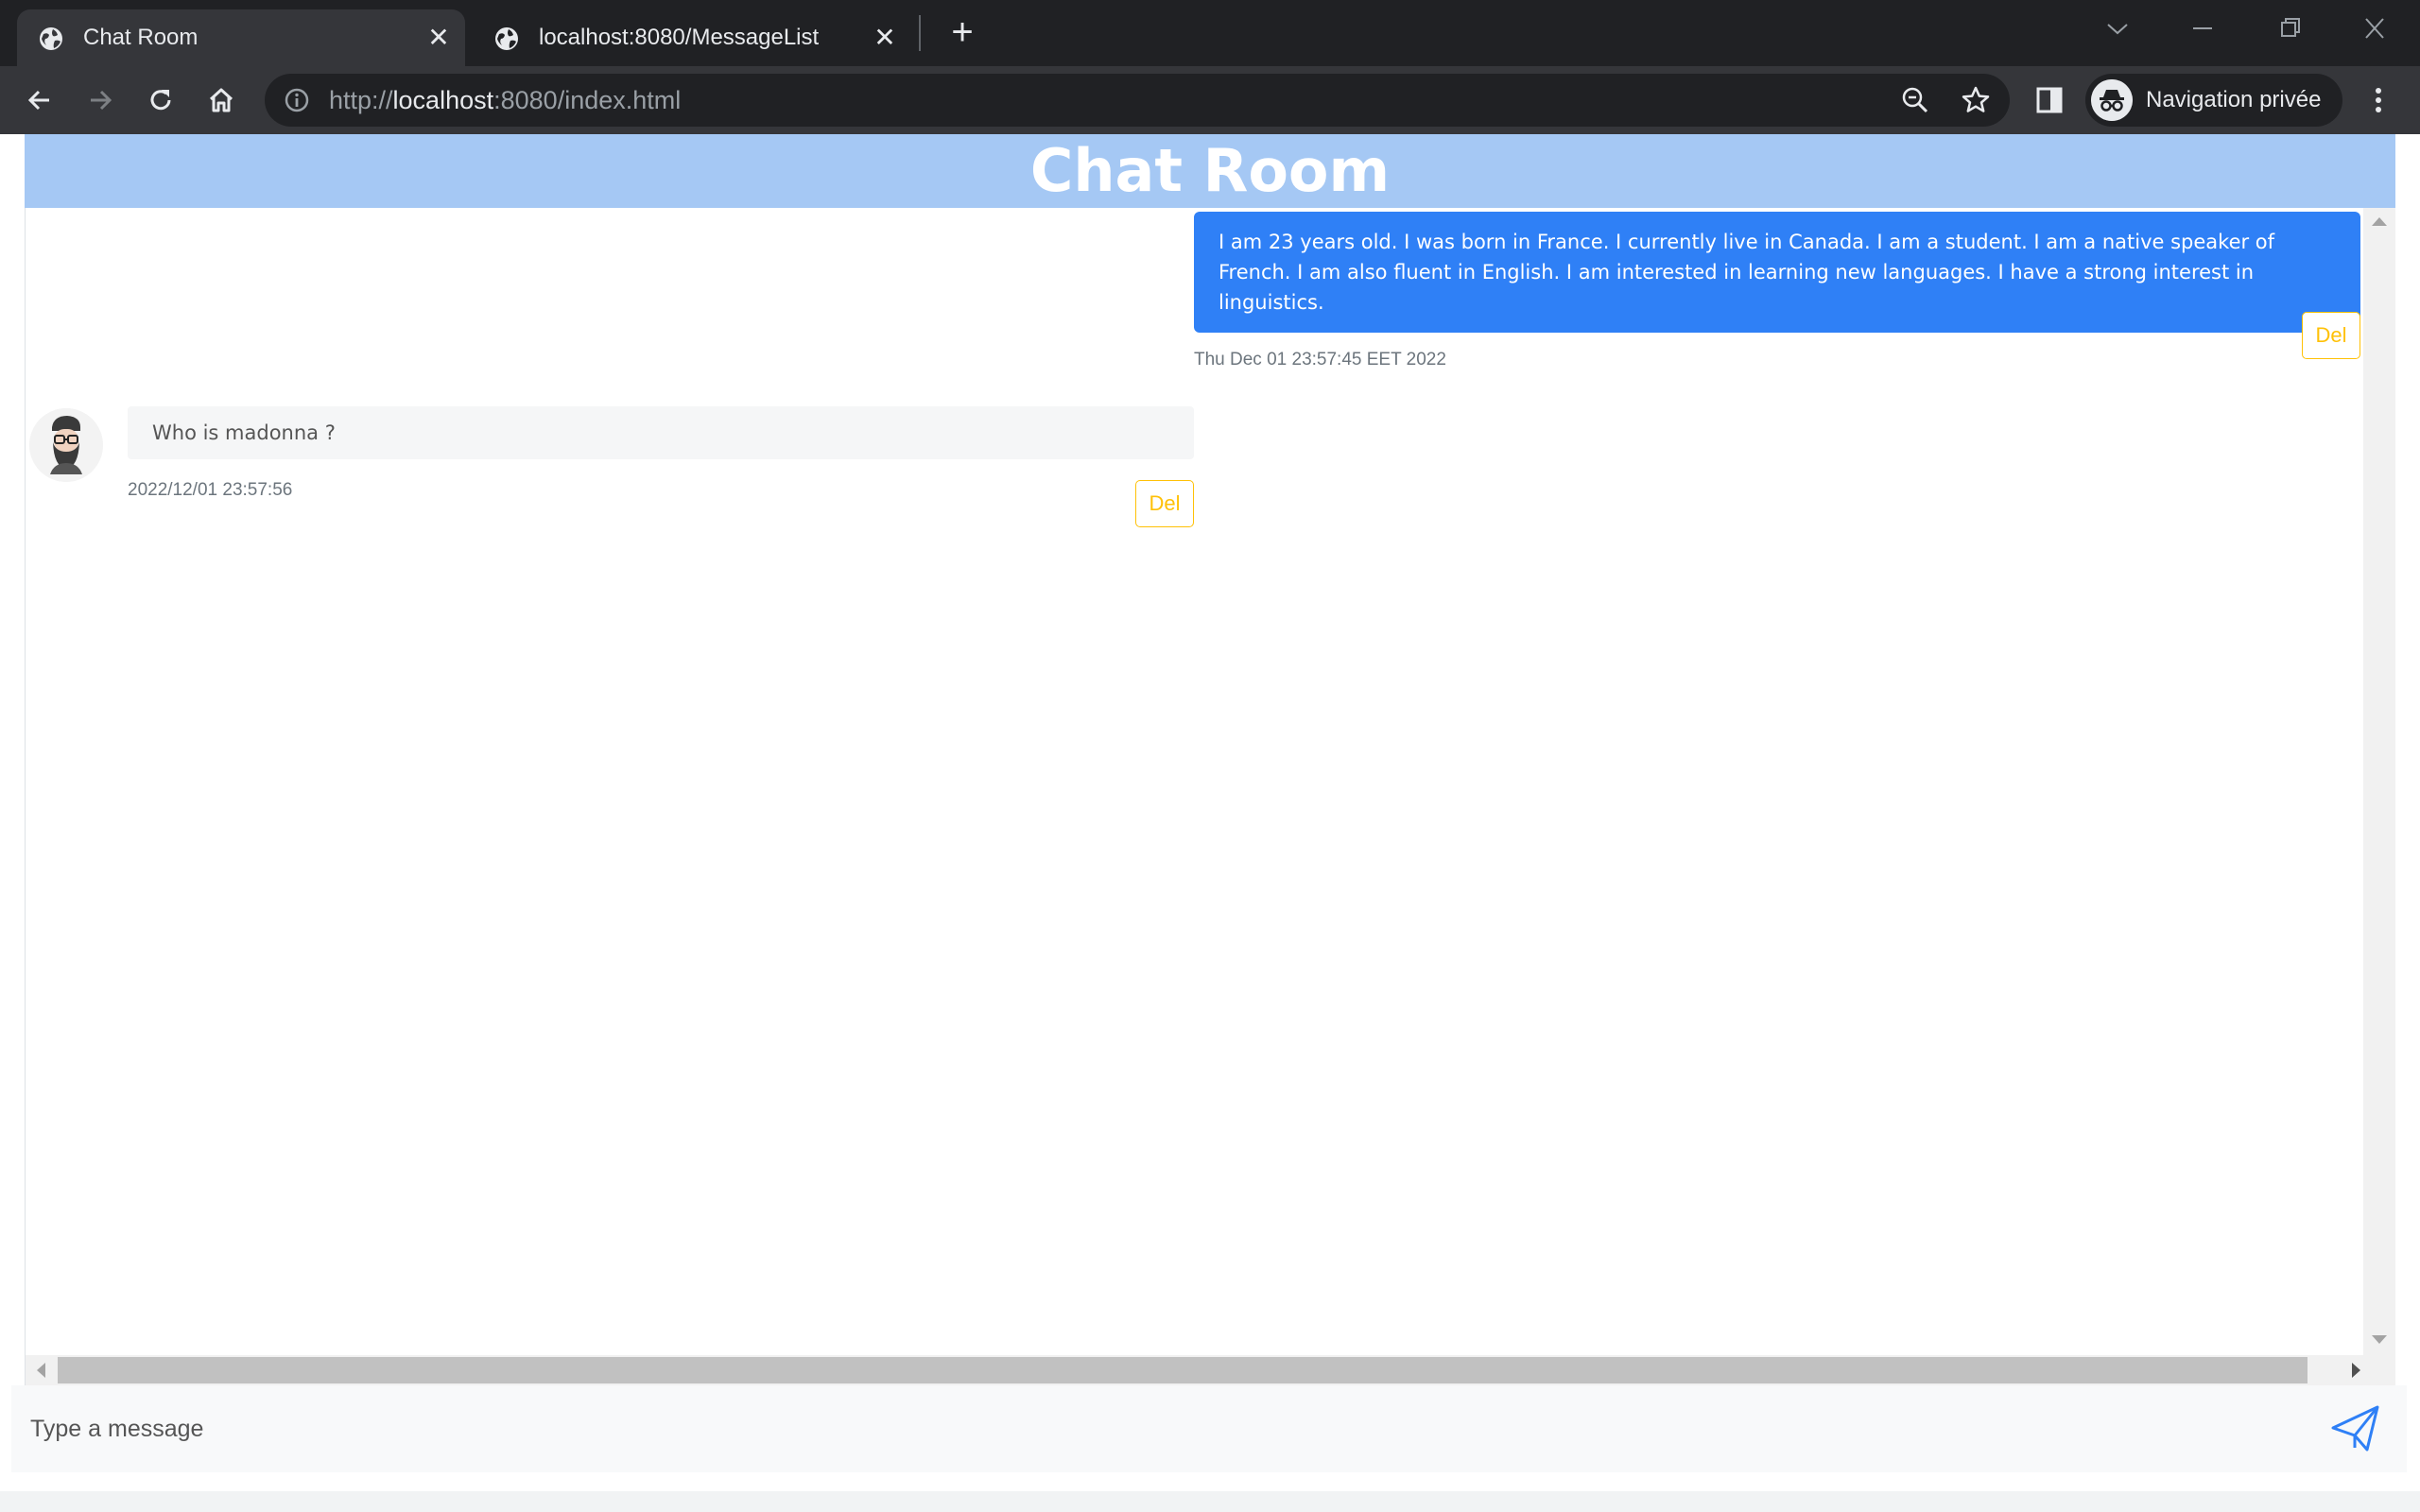 The image size is (2420, 1512). What do you see at coordinates (2379, 781) in the screenshot?
I see `vertical-scrollbar` at bounding box center [2379, 781].